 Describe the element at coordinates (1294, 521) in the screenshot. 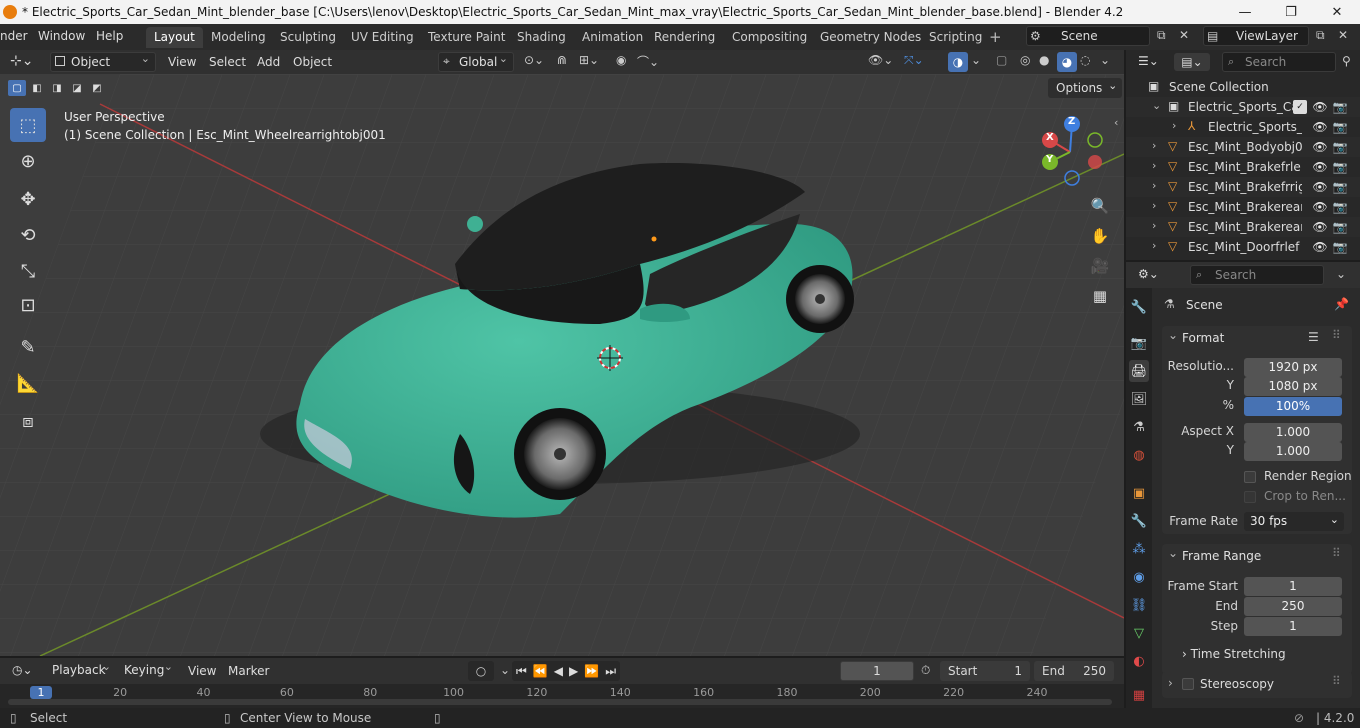

I see `frame-rate-dropdown: 30 fps ⌄` at that location.